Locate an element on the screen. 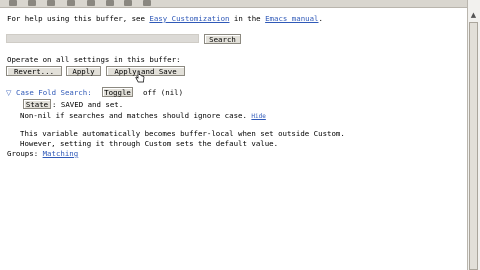 The height and width of the screenshot is (270, 480). scroll-up-arrow-icon: ▲ is located at coordinates (473, 15).